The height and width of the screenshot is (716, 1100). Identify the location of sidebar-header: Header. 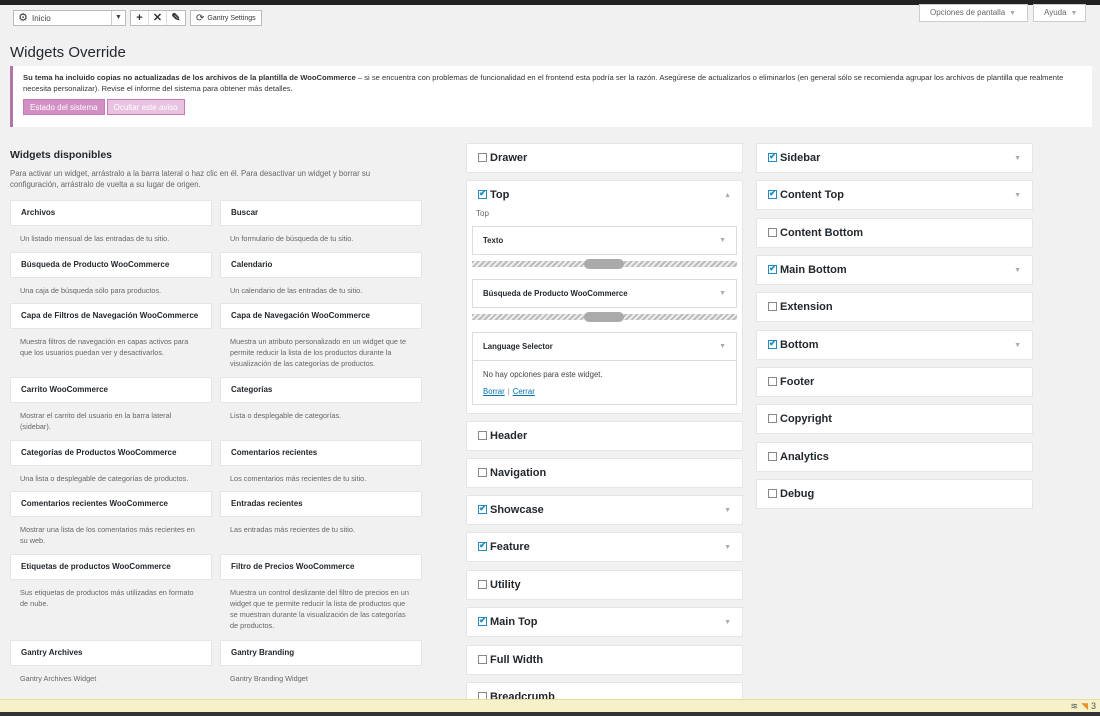
(604, 436).